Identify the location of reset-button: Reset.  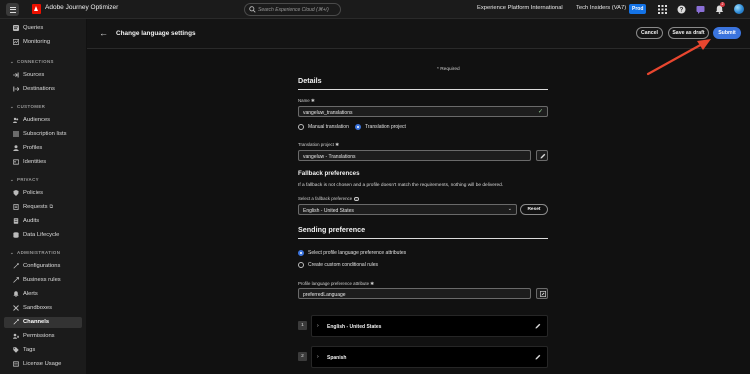
(534, 209).